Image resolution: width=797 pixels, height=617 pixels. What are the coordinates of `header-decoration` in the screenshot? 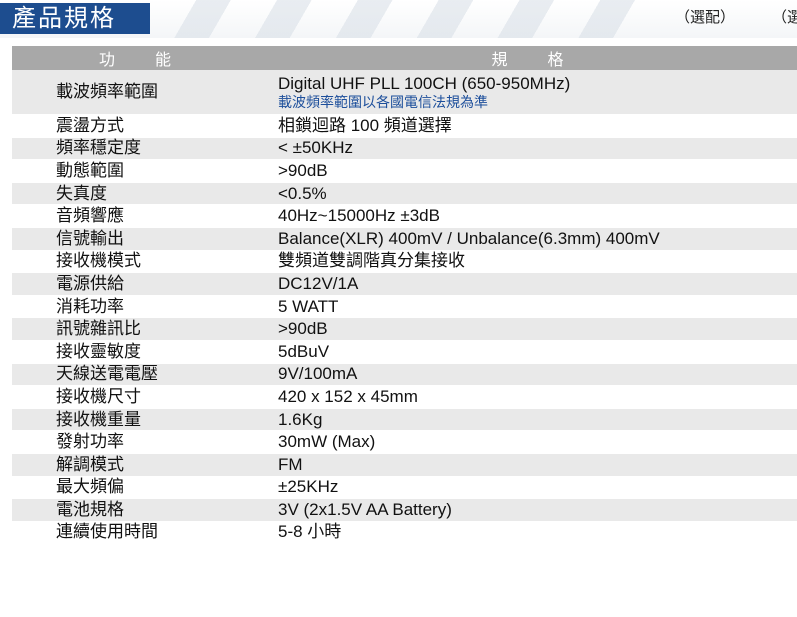 It's located at (400, 19).